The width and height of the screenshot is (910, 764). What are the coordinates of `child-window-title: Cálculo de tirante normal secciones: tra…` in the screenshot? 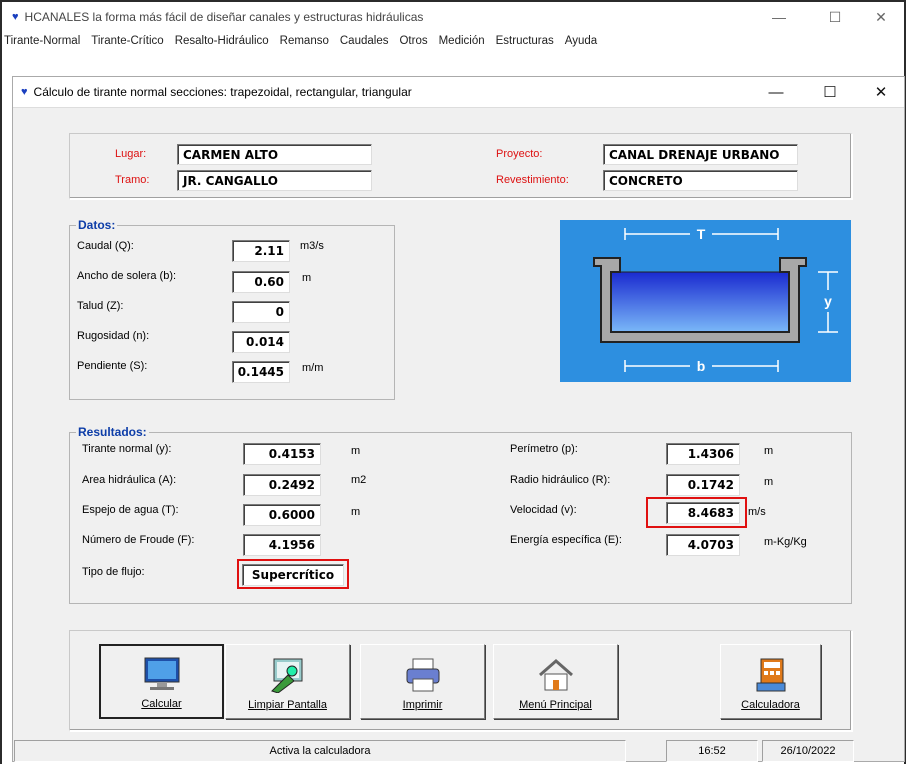 It's located at (222, 92).